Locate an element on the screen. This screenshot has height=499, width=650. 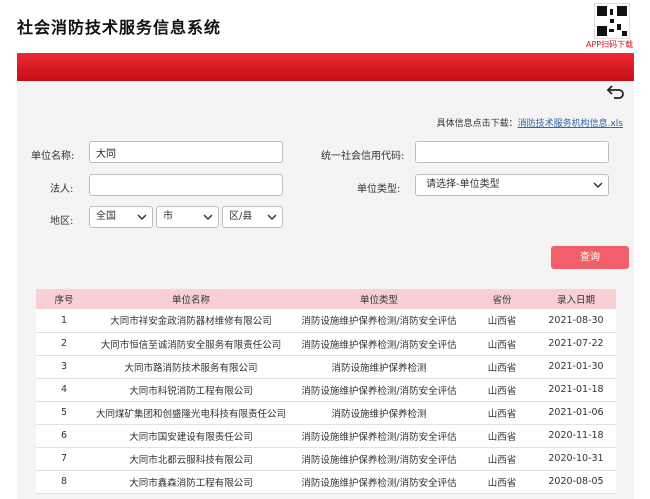
download-line: 具体信息点击下载：消防技术服务机构信息.xls is located at coordinates (530, 122).